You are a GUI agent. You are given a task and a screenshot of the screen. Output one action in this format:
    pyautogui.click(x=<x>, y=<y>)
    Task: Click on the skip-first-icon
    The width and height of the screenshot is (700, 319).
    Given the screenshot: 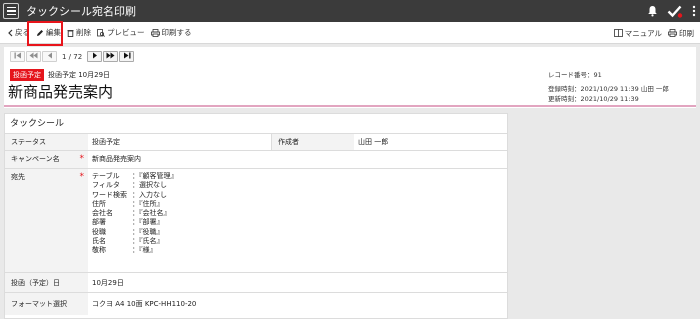 What is the action you would take?
    pyautogui.click(x=18, y=56)
    